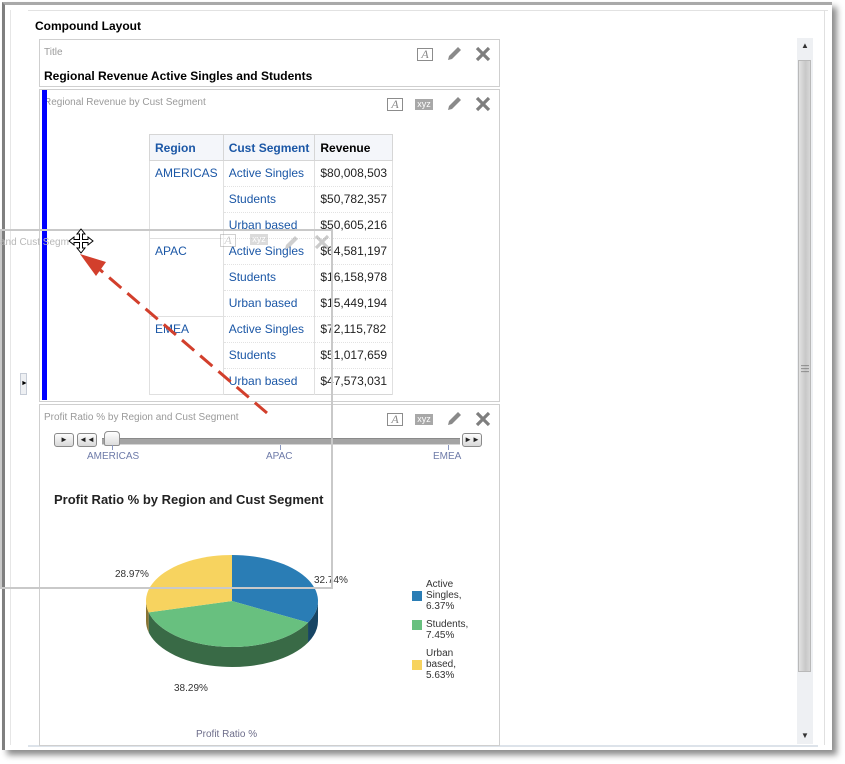 Image resolution: width=845 pixels, height=764 pixels. What do you see at coordinates (269, 147) in the screenshot?
I see `column-header-cust-segment: Cust Segment` at bounding box center [269, 147].